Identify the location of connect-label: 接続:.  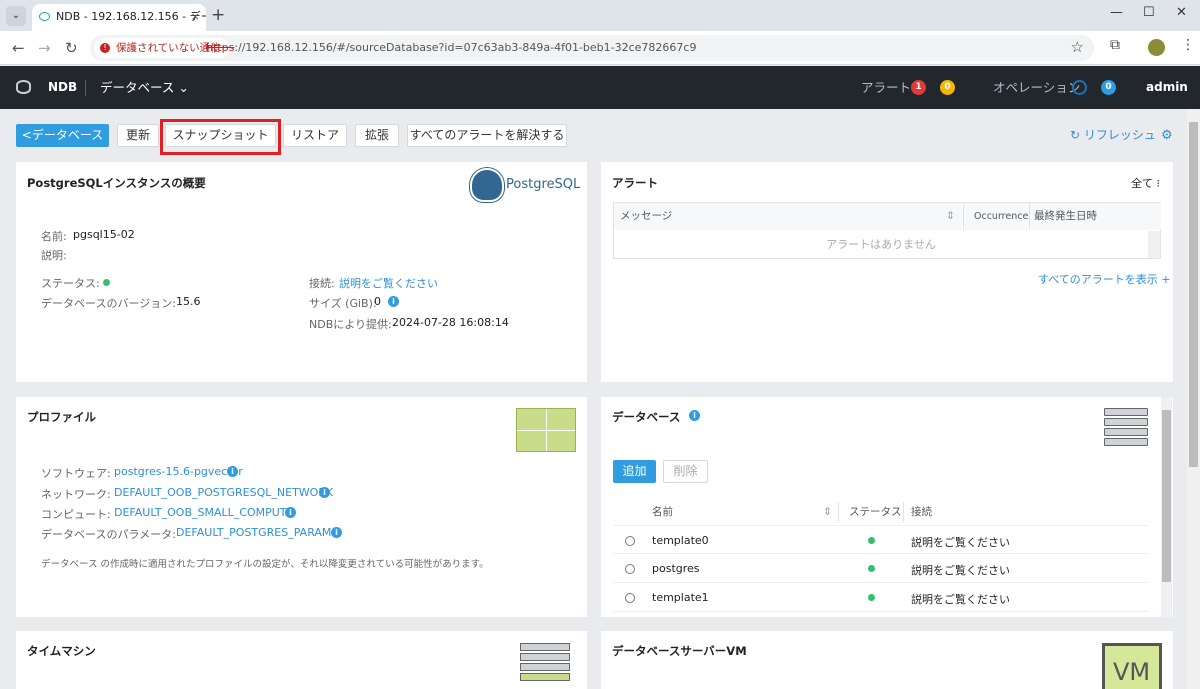
(322, 283).